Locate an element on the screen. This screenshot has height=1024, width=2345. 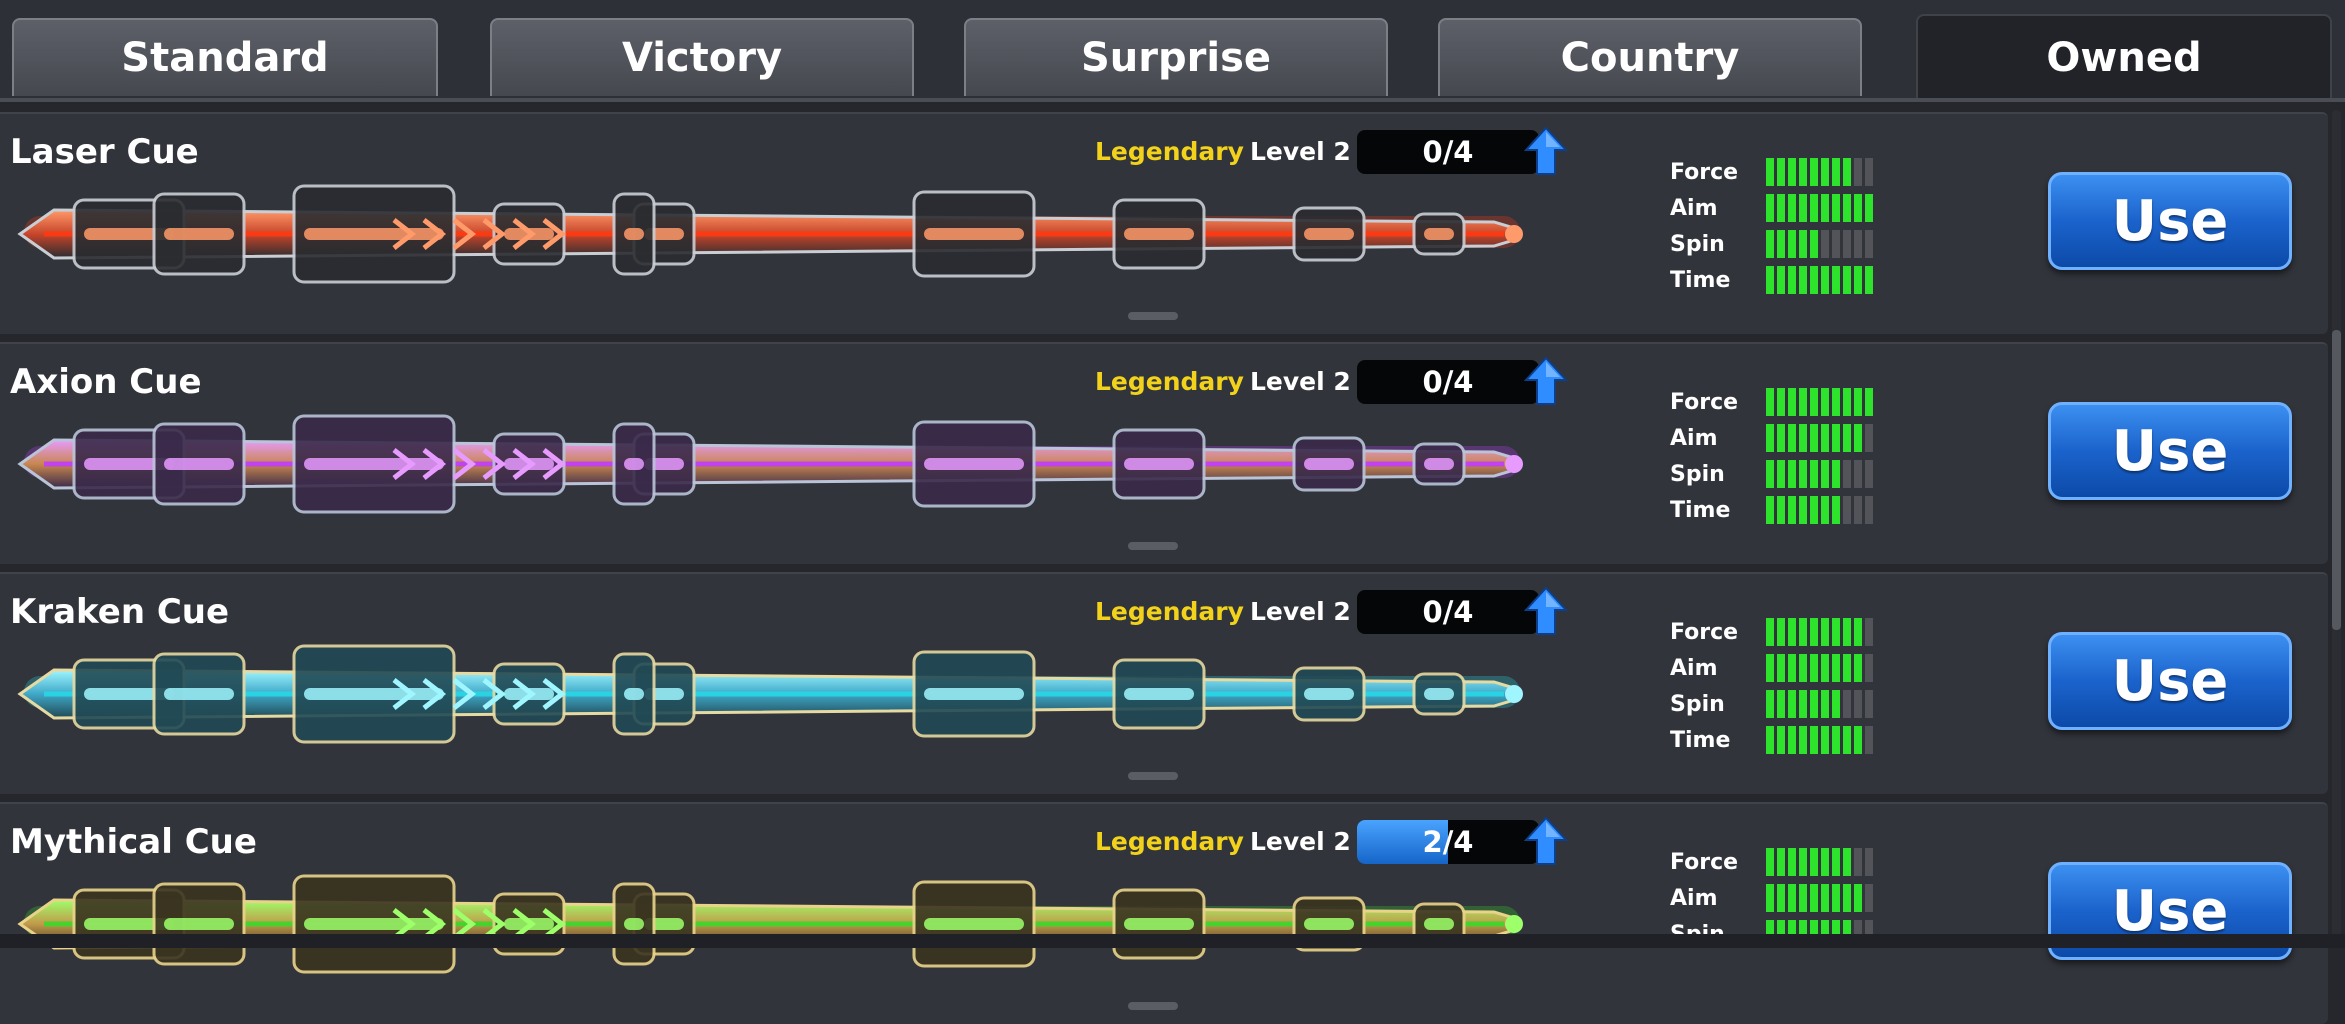
scrollbar is located at coordinates (2336, 529).